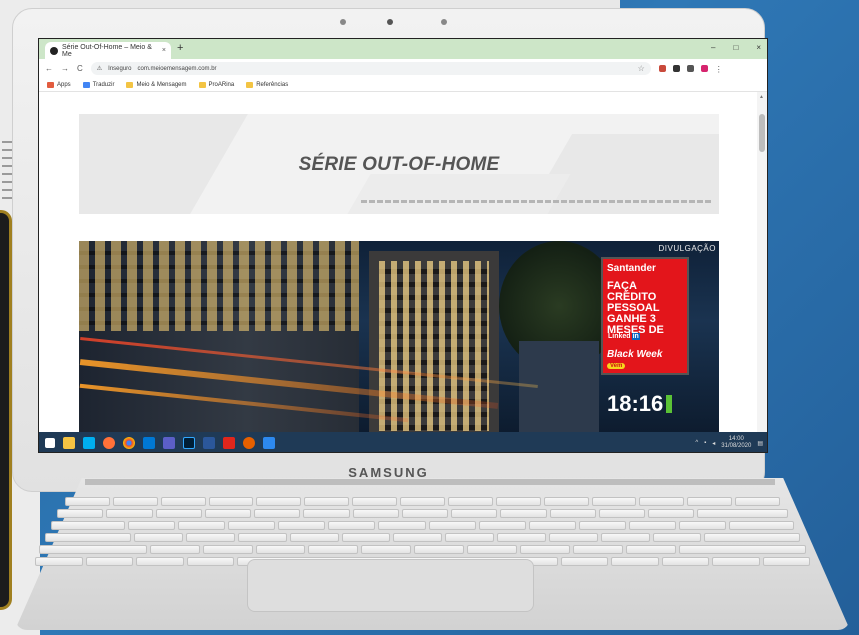 This screenshot has width=859, height=635. What do you see at coordinates (647, 366) in the screenshot?
I see `vem-badge: Vem` at bounding box center [647, 366].